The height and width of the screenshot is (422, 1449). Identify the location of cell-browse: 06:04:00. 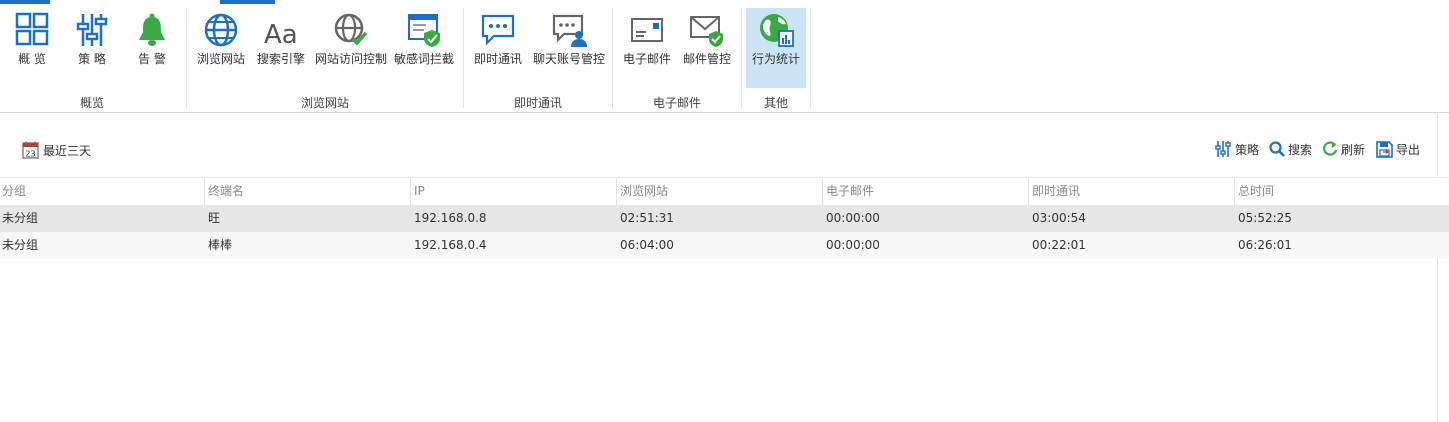
(647, 245).